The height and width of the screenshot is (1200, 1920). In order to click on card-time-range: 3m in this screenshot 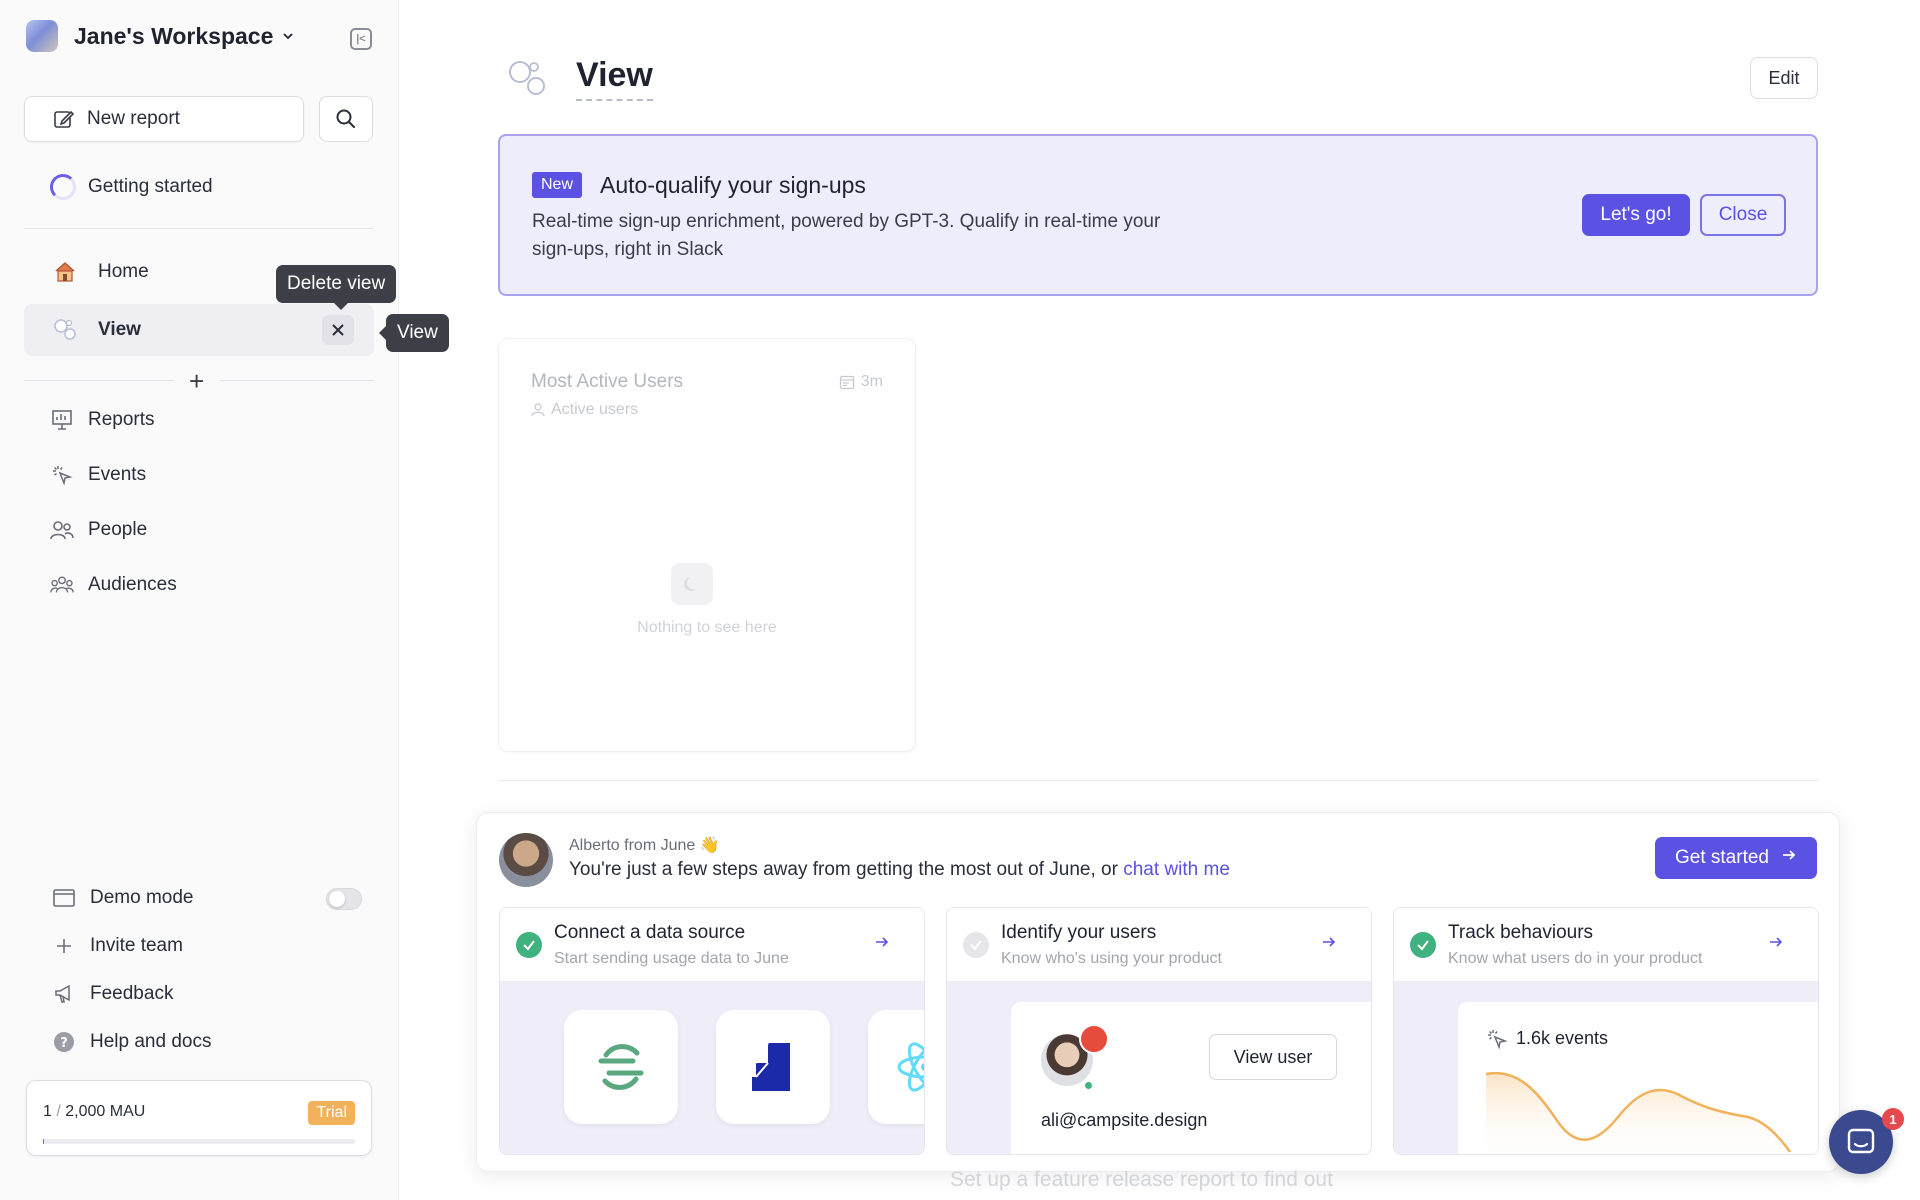, I will do `click(861, 382)`.